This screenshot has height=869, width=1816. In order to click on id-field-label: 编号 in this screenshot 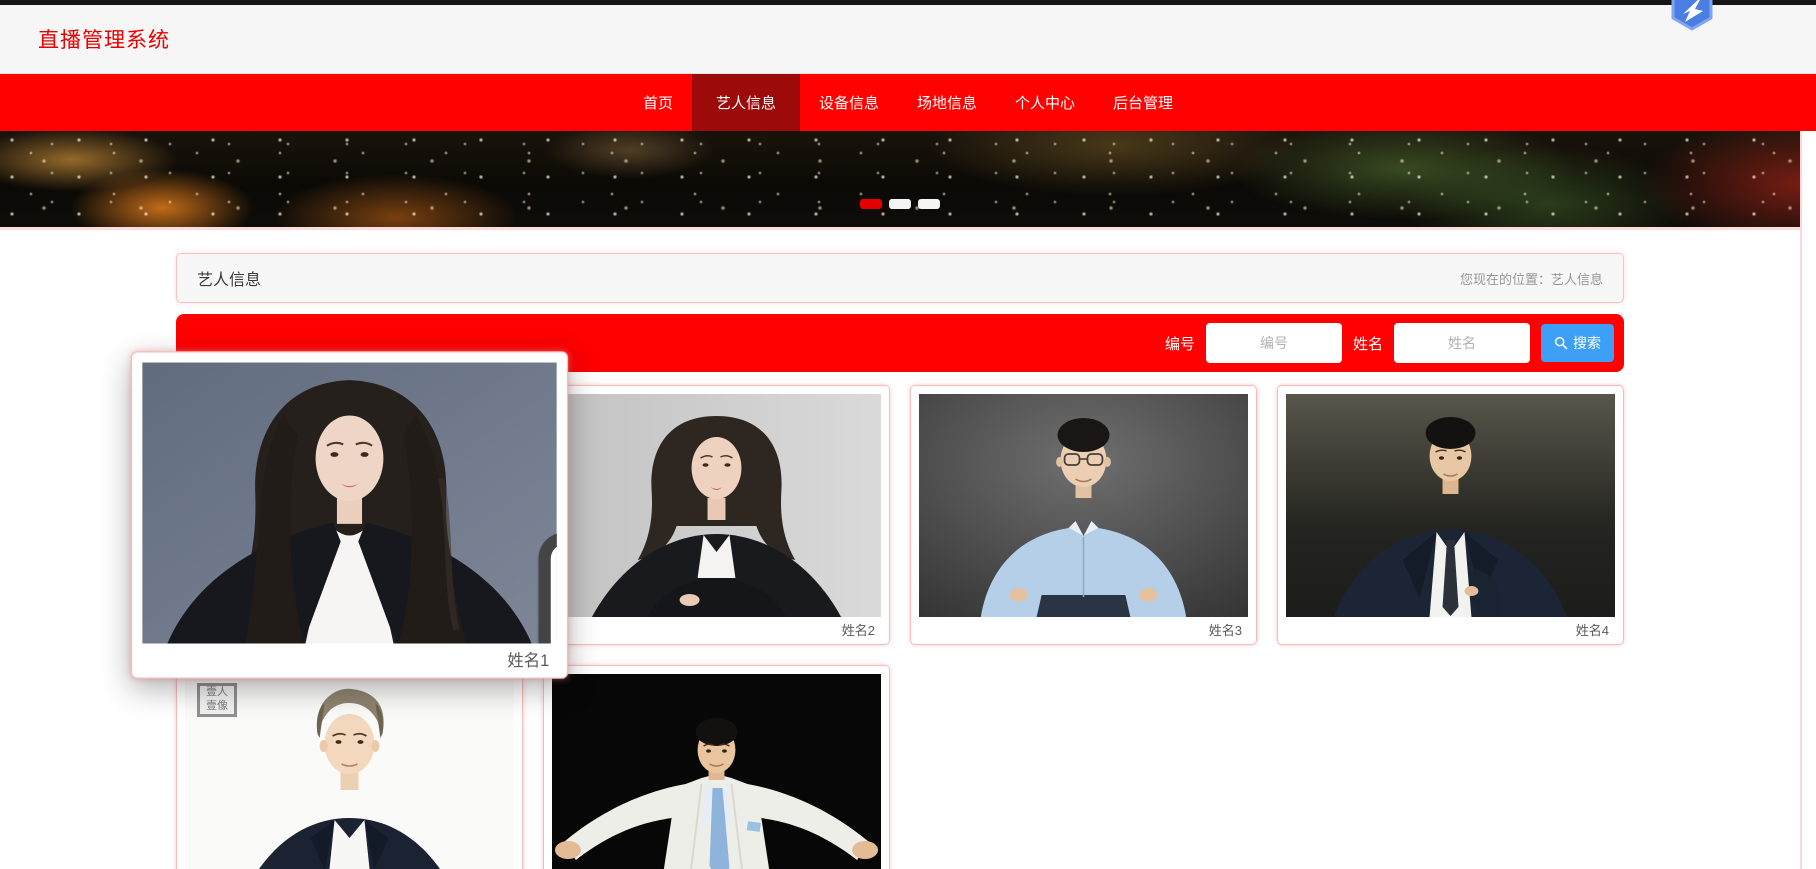, I will do `click(1179, 344)`.